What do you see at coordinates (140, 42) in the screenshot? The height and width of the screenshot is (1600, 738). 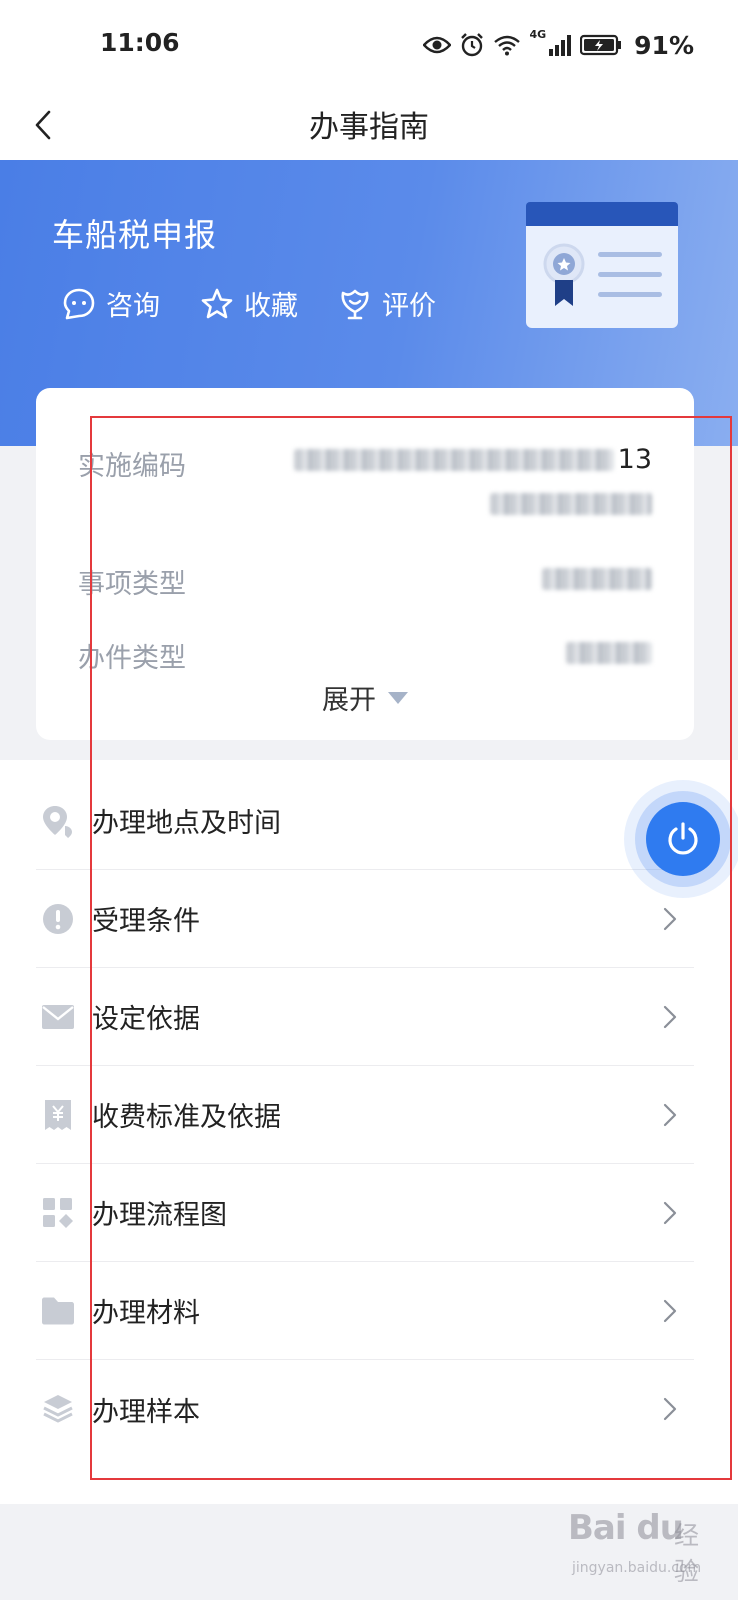 I see `status-time: 11:06` at bounding box center [140, 42].